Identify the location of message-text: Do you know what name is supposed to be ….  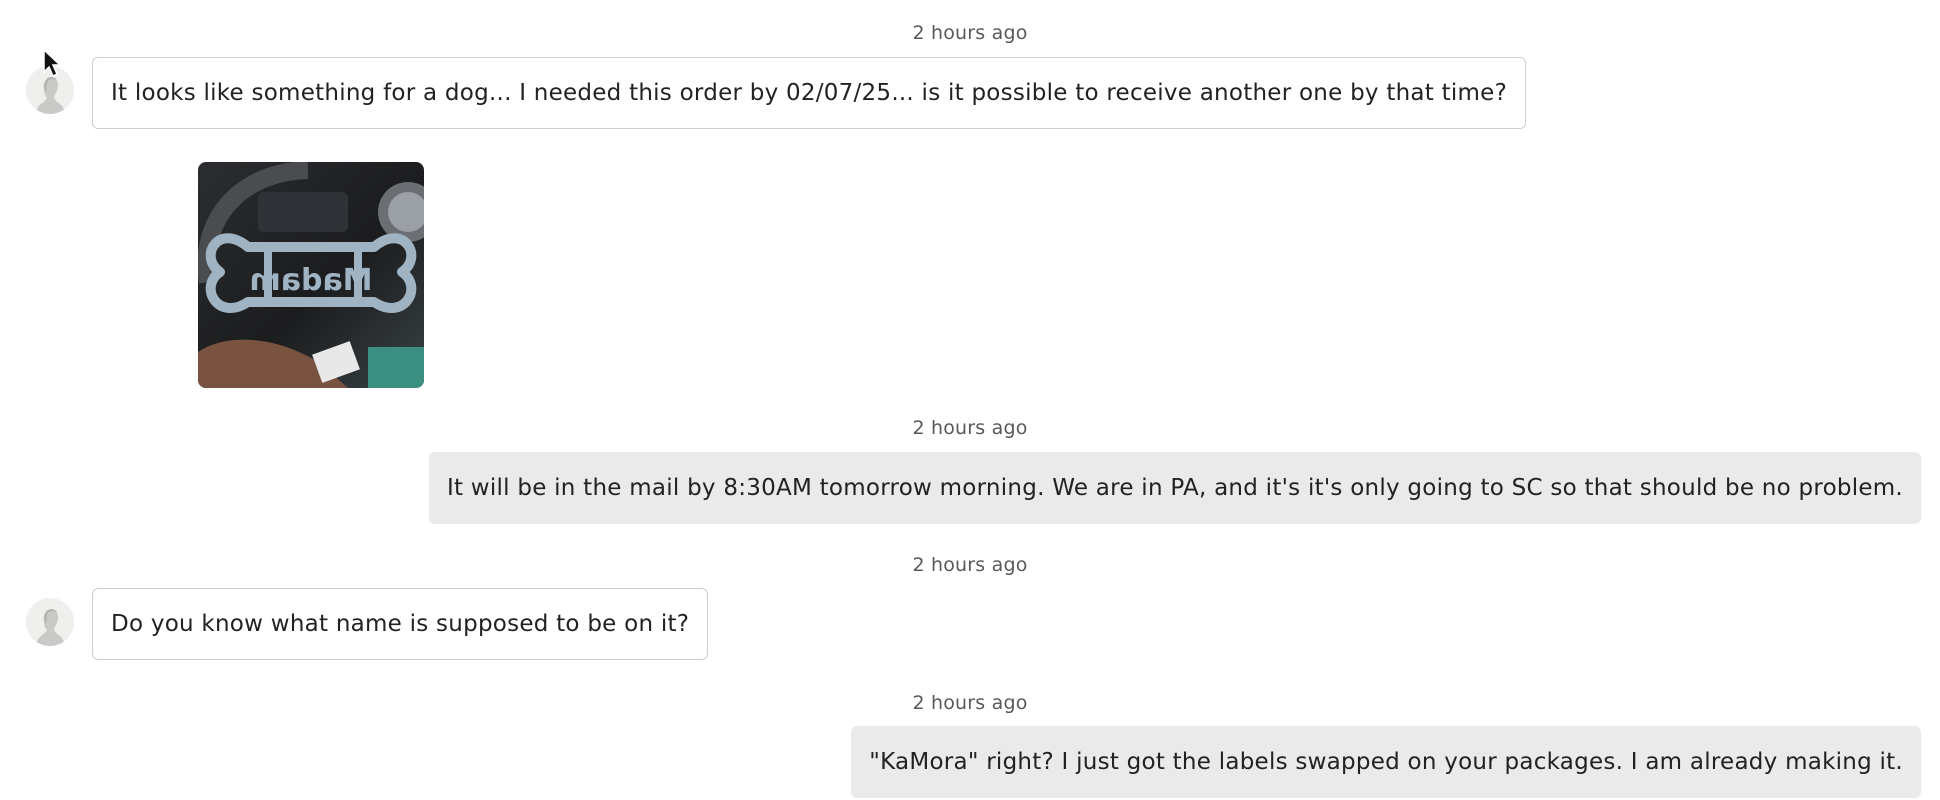
(400, 624).